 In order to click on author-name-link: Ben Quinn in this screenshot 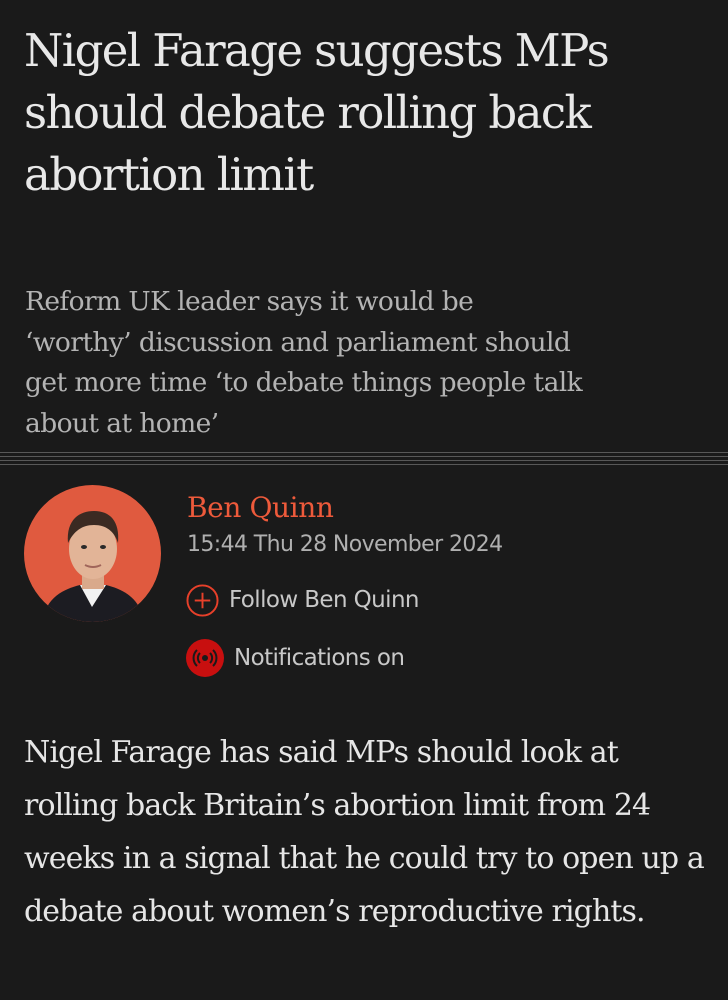, I will do `click(260, 508)`.